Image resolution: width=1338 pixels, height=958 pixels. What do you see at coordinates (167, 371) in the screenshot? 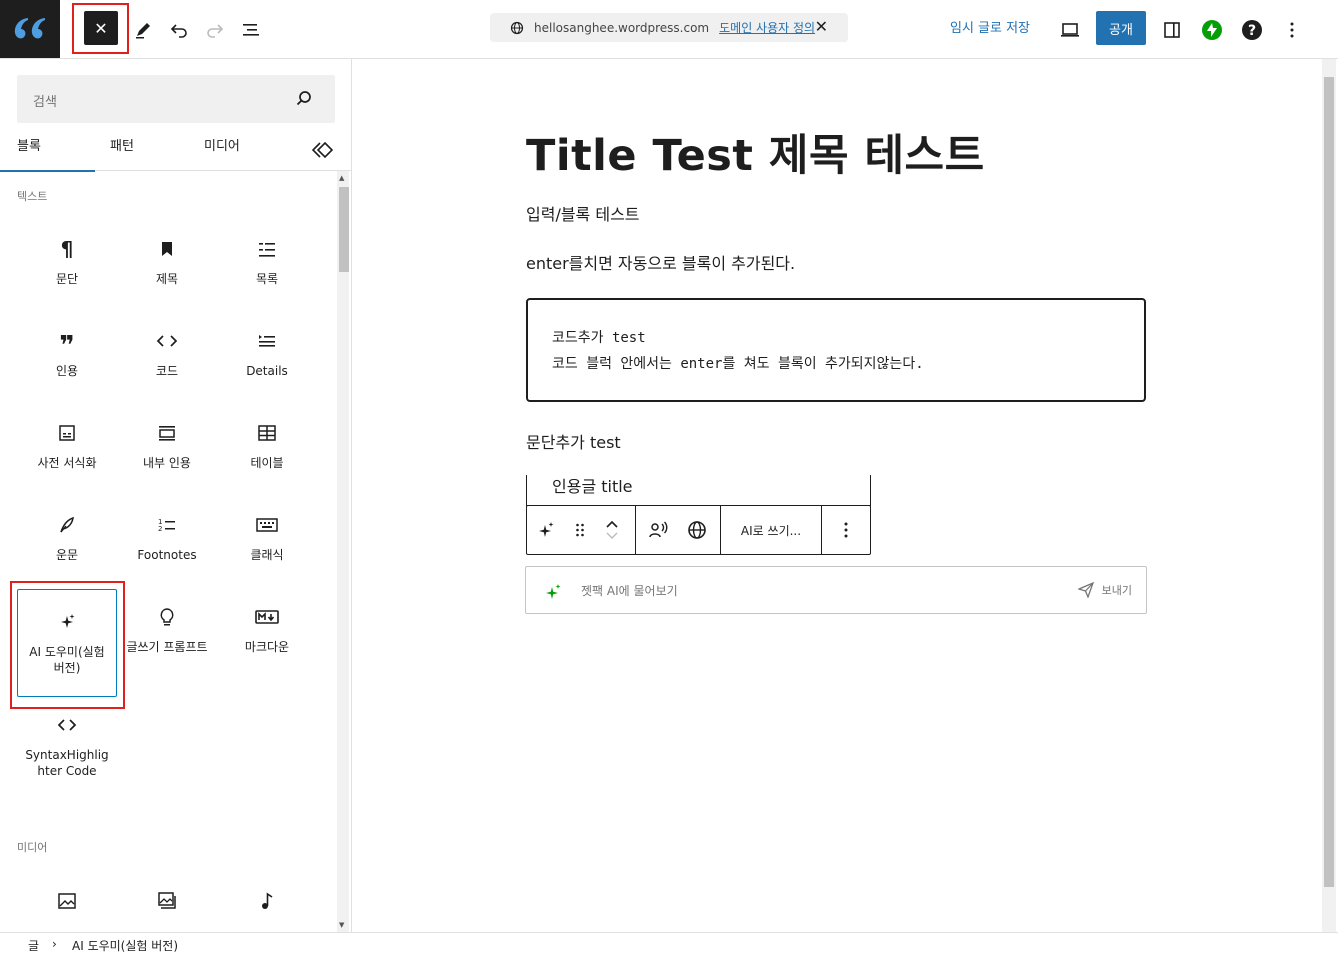
I see `block-label: 코드` at bounding box center [167, 371].